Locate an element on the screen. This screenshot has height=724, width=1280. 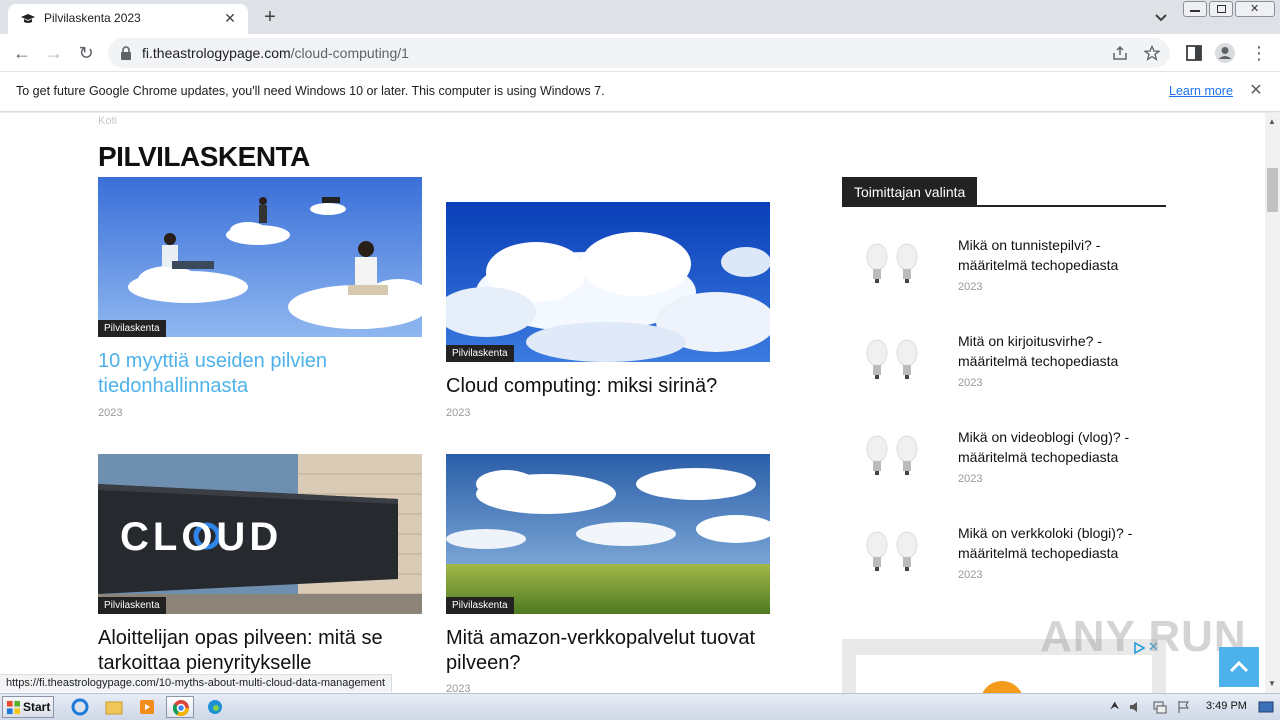
network-icon is located at coordinates (1160, 707).